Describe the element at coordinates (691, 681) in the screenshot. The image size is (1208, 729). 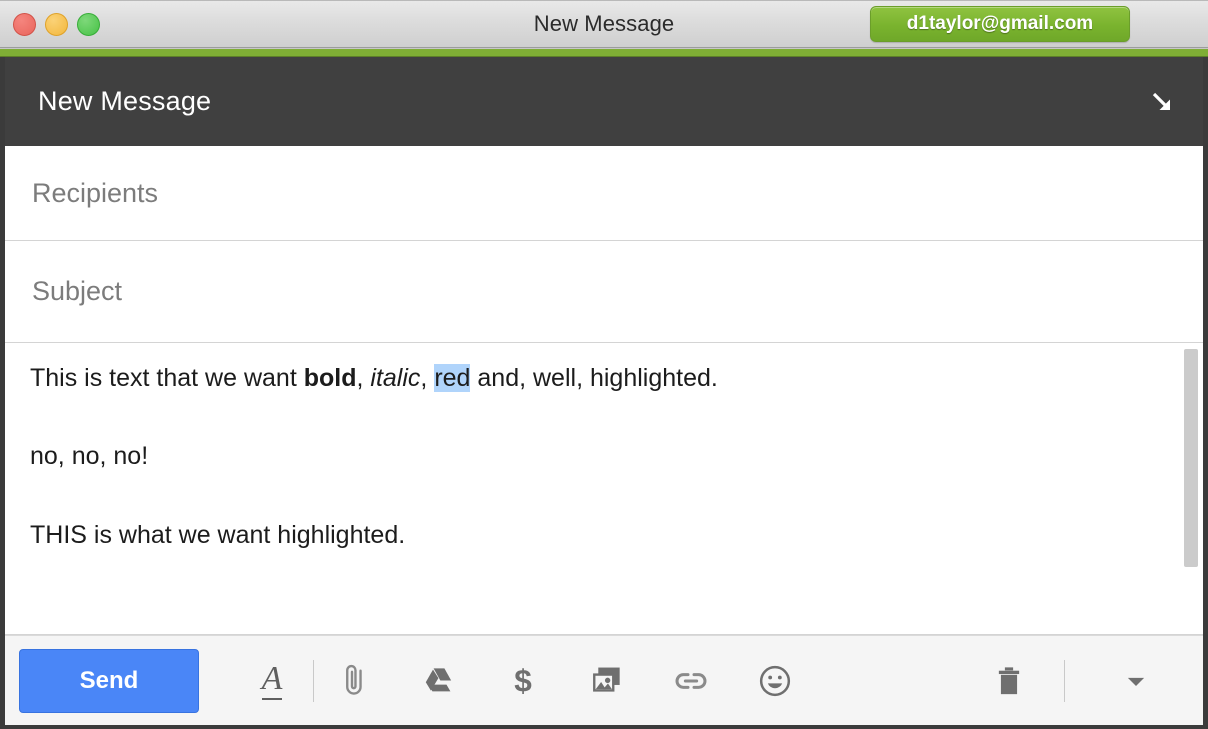
I see `insert-link-icon` at that location.